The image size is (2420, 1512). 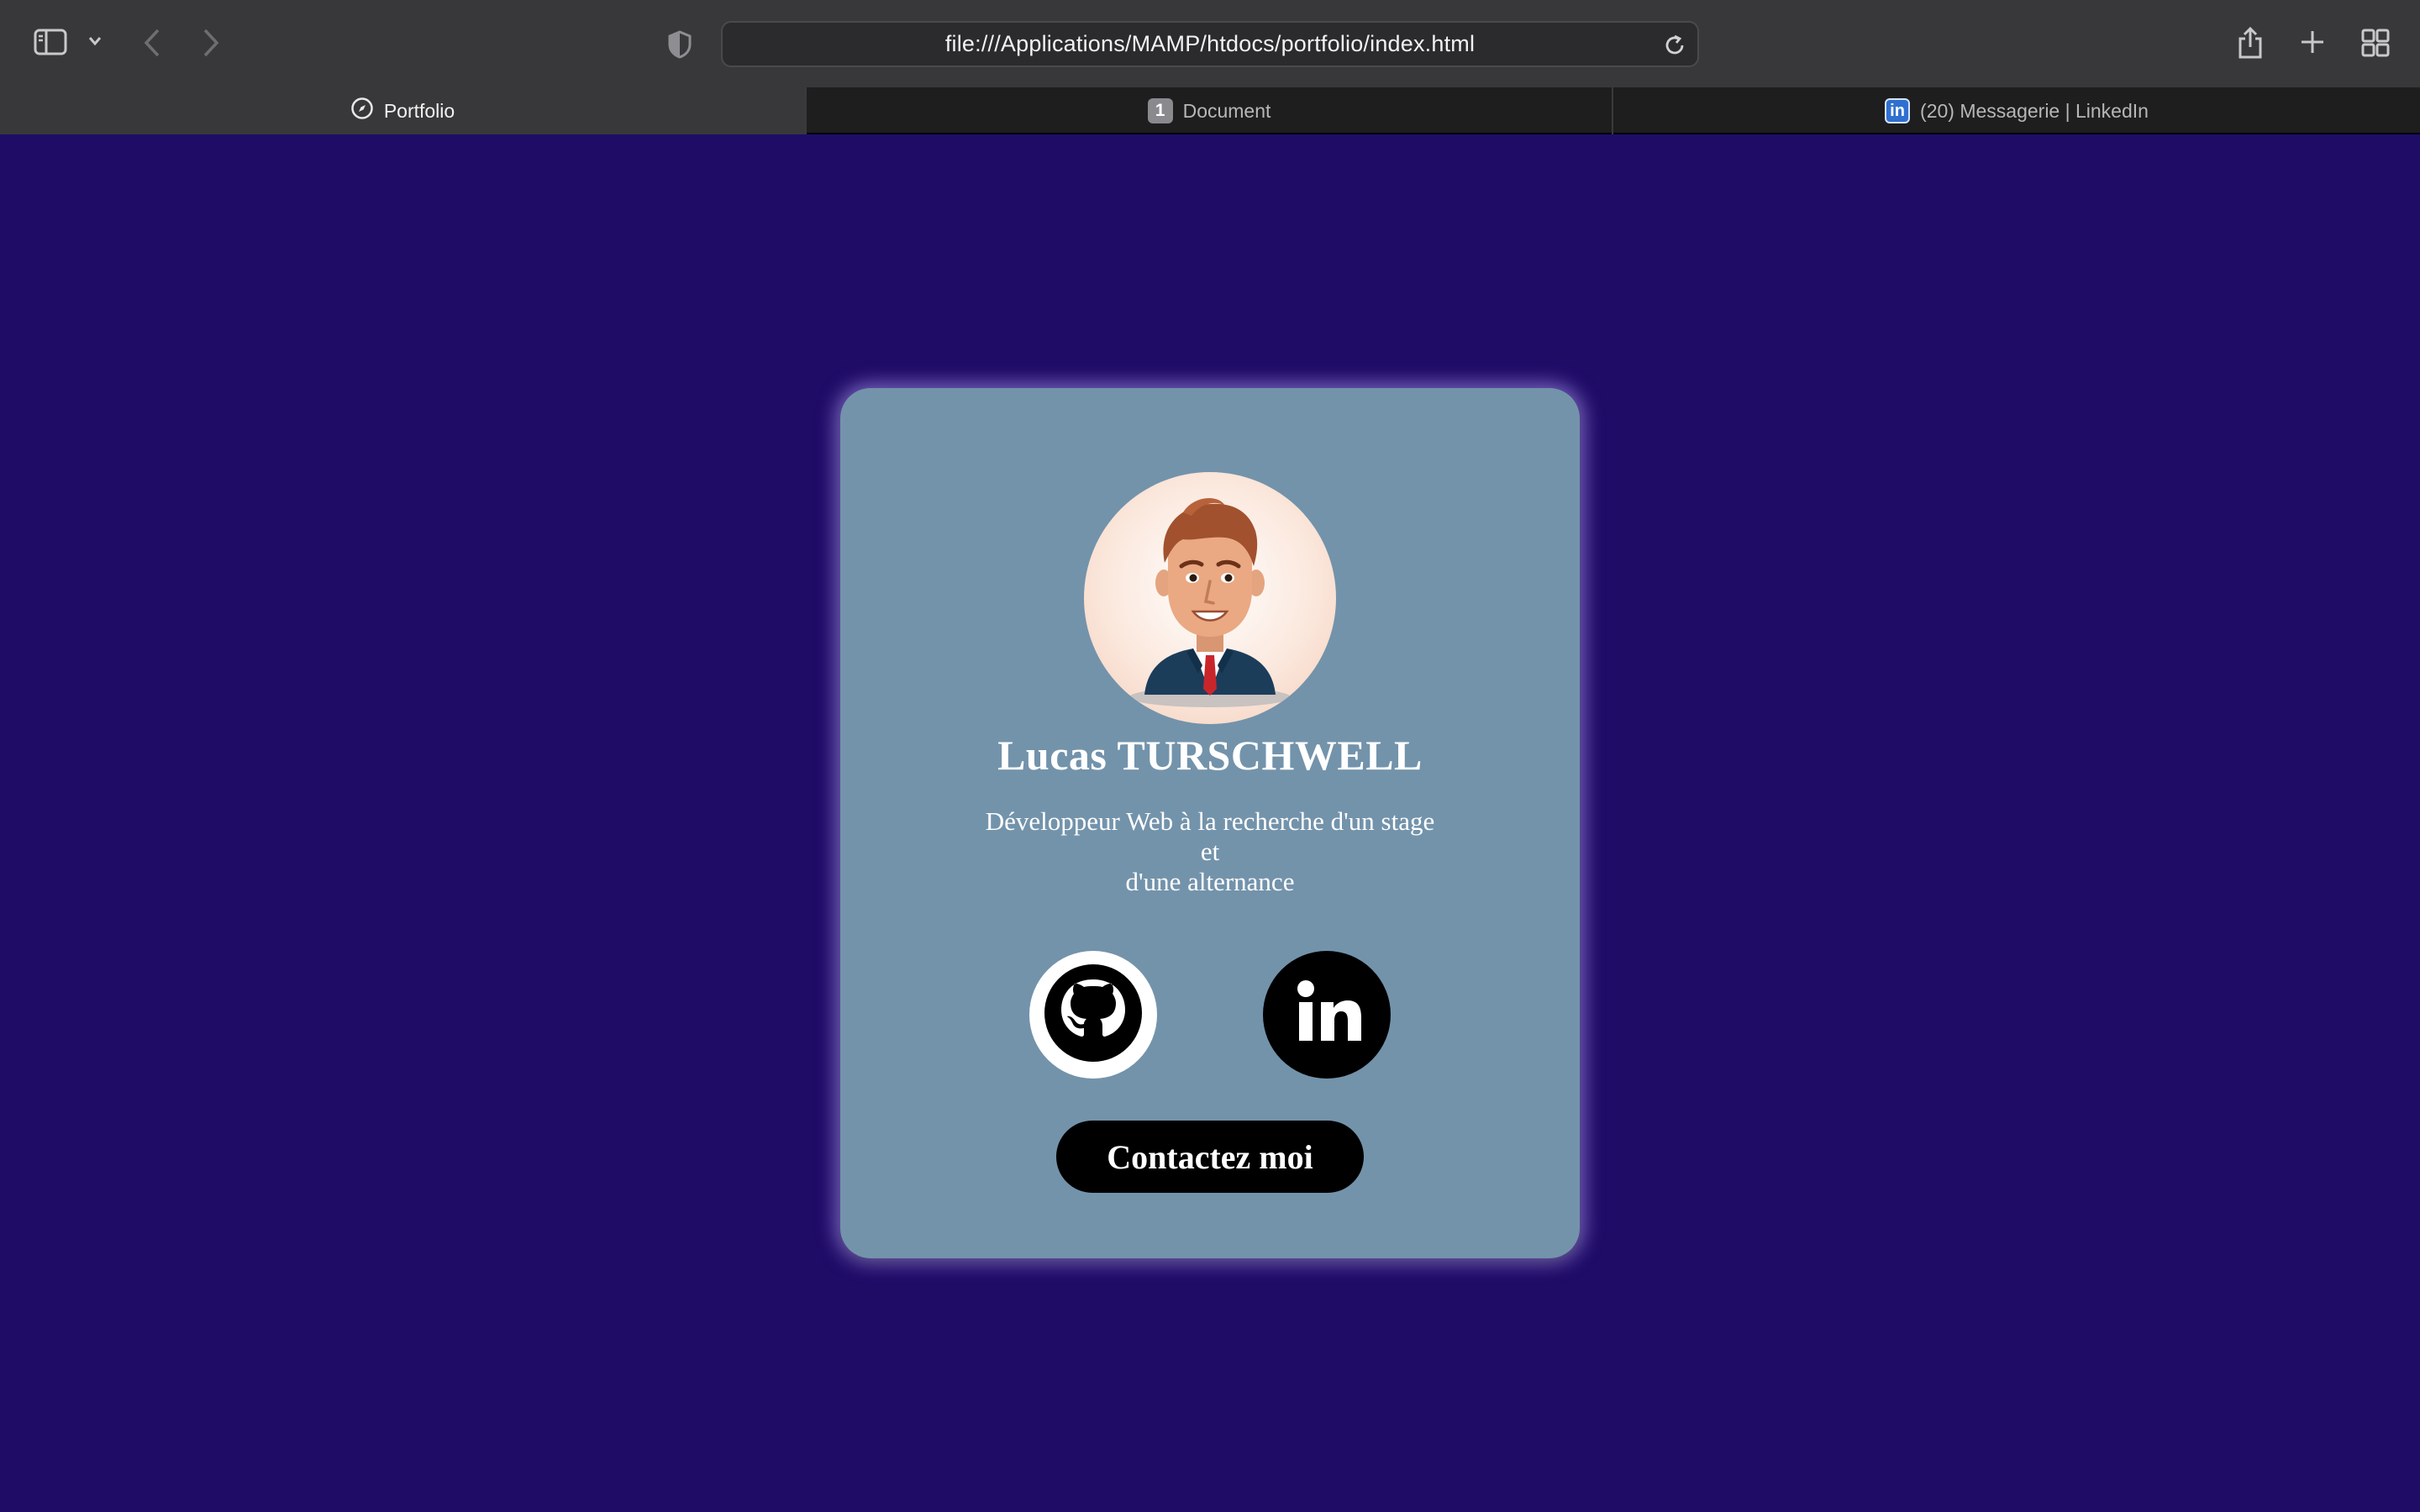 I want to click on chevron-down-icon, so click(x=95, y=41).